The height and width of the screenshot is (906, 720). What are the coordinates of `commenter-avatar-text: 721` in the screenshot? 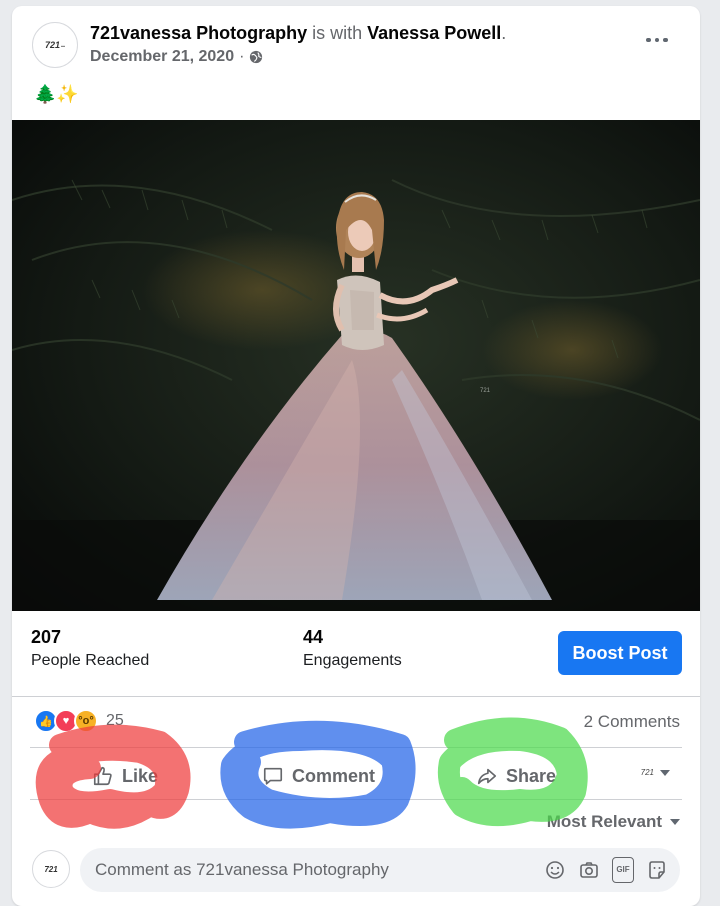 It's located at (51, 869).